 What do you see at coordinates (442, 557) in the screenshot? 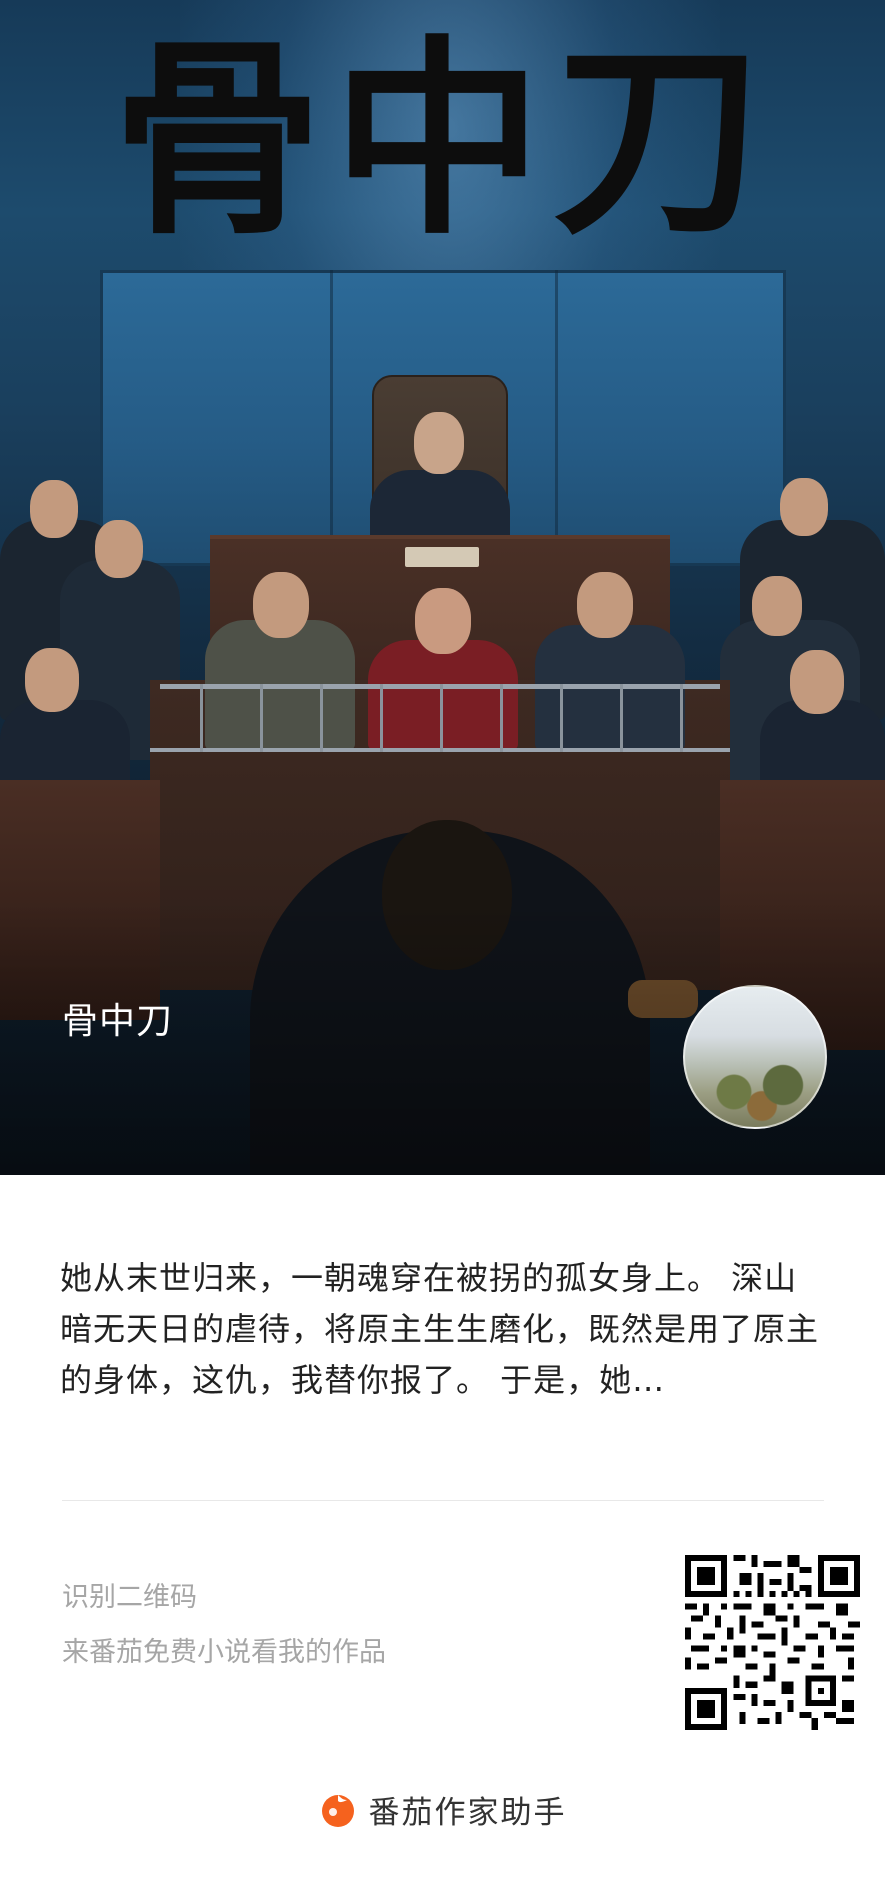
I see `nameplate` at bounding box center [442, 557].